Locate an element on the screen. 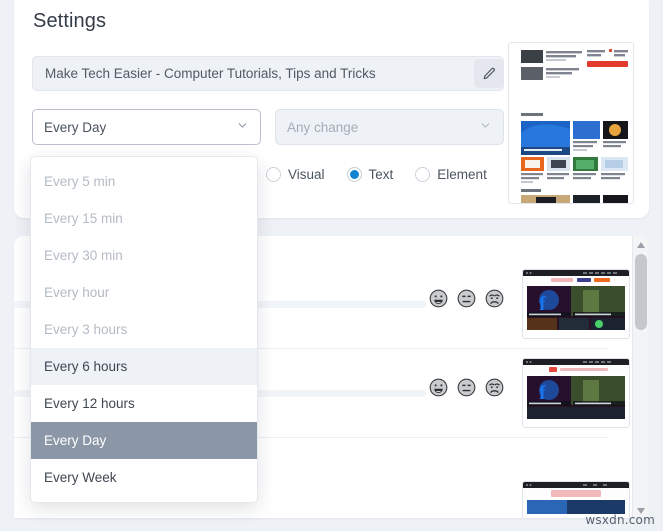  radio-text-label: Text is located at coordinates (381, 174).